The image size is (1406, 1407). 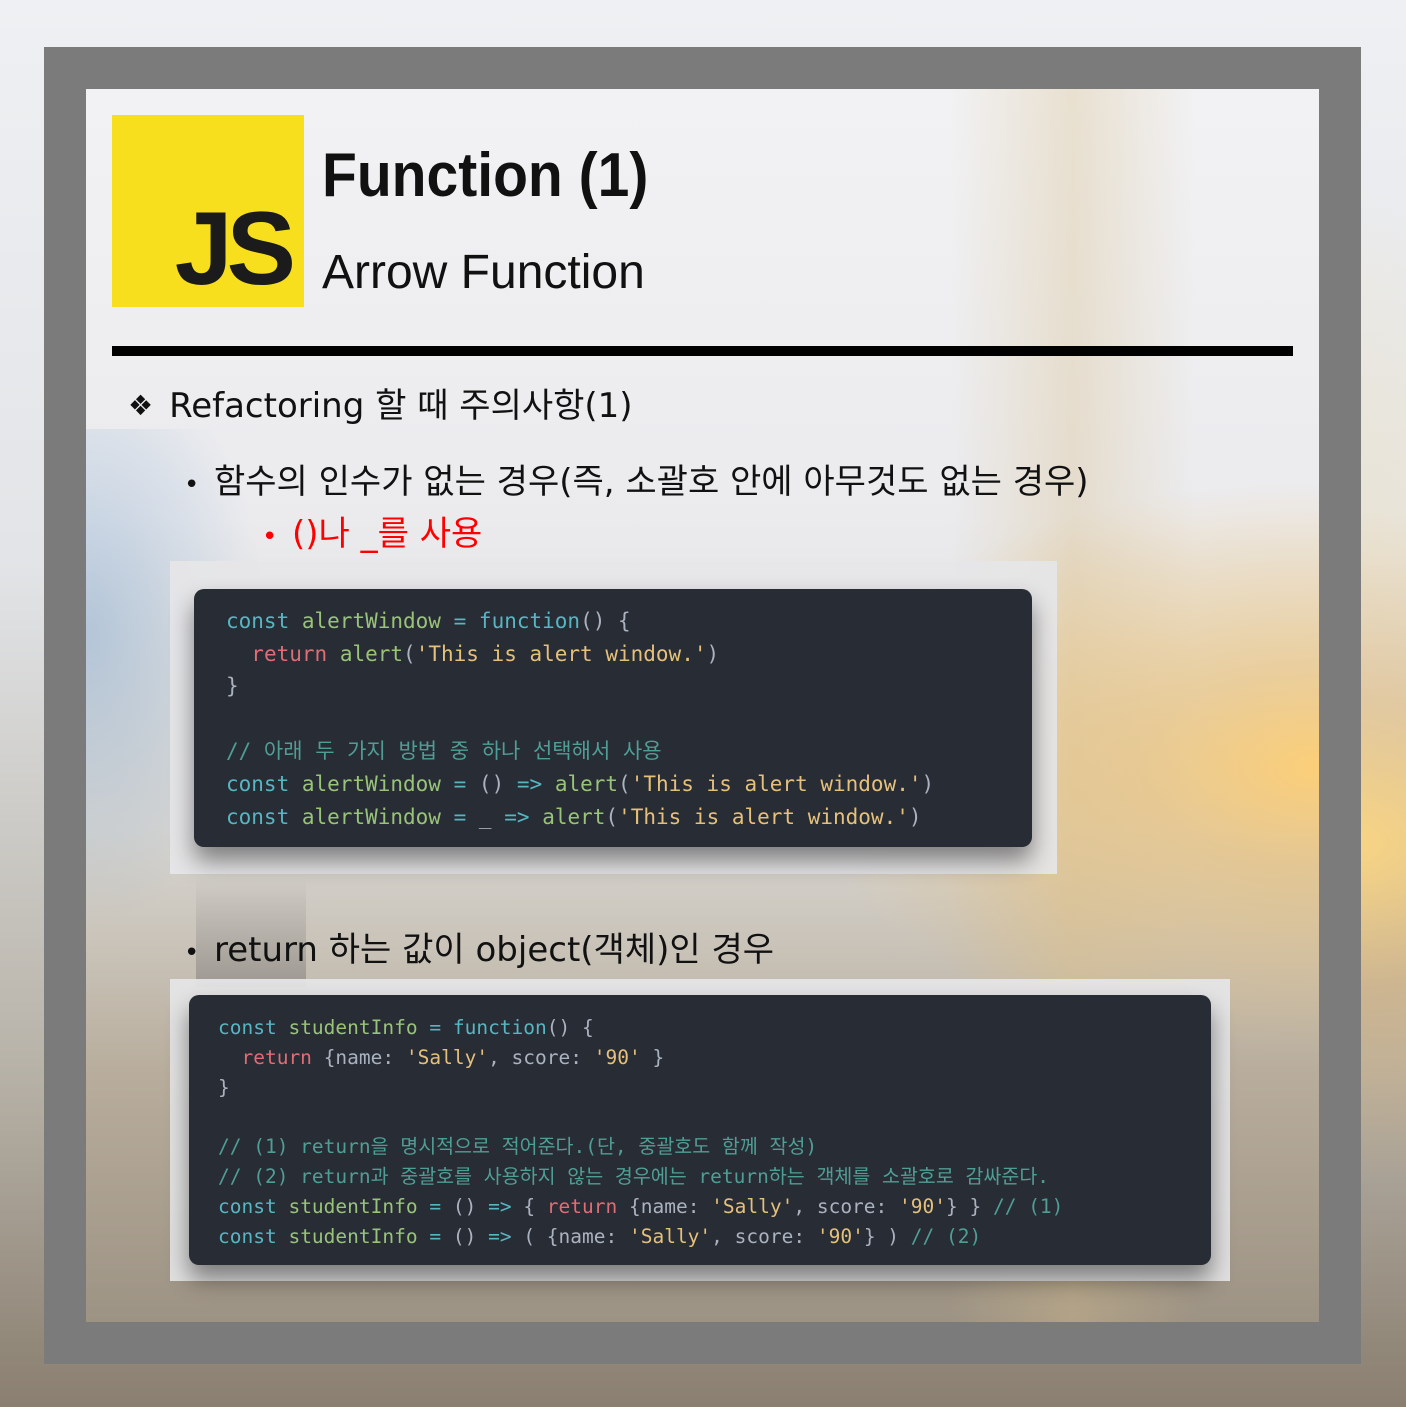 I want to click on bullet-no-args-tip-text: ()나 _를 사용, so click(x=387, y=534).